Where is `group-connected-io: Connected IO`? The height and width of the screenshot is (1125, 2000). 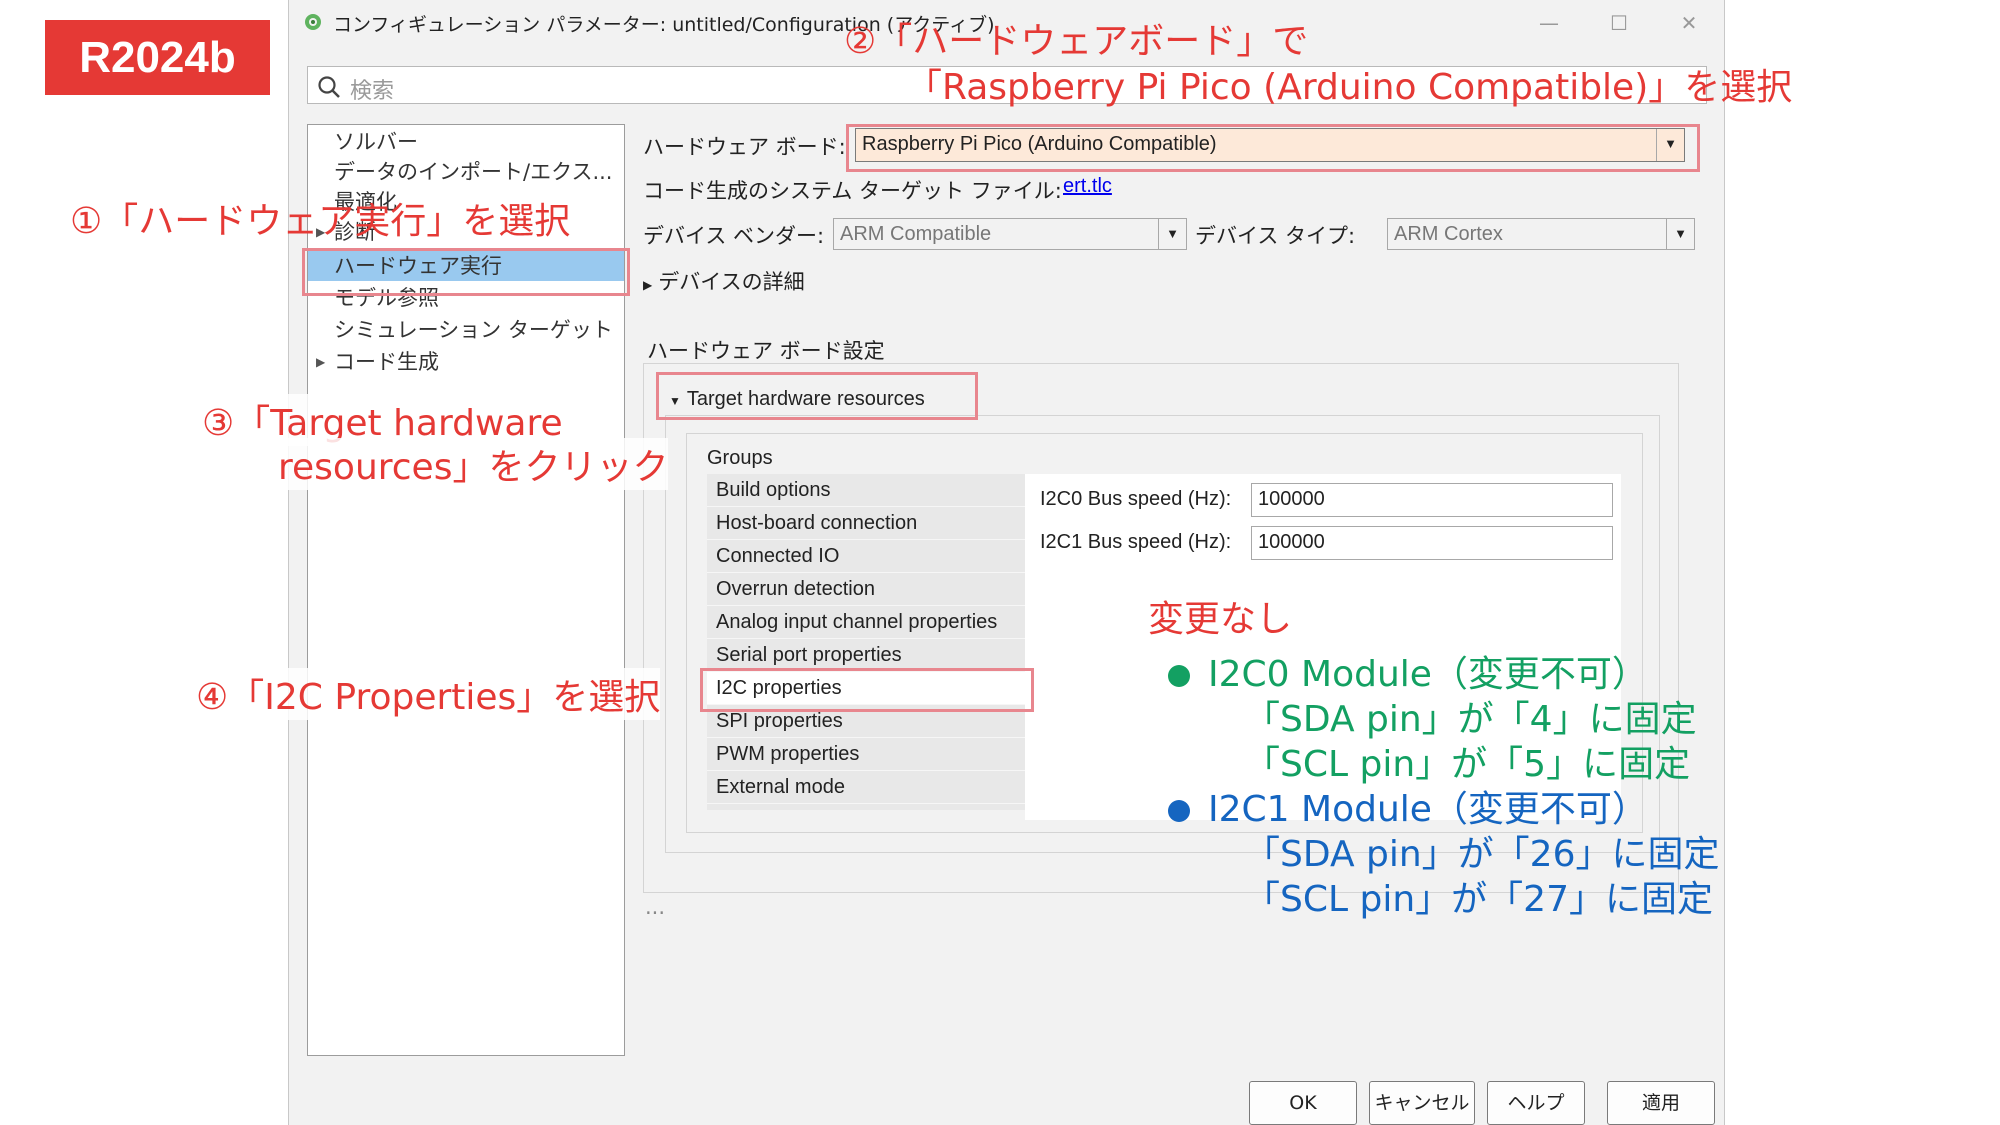
group-connected-io: Connected IO is located at coordinates (866, 556).